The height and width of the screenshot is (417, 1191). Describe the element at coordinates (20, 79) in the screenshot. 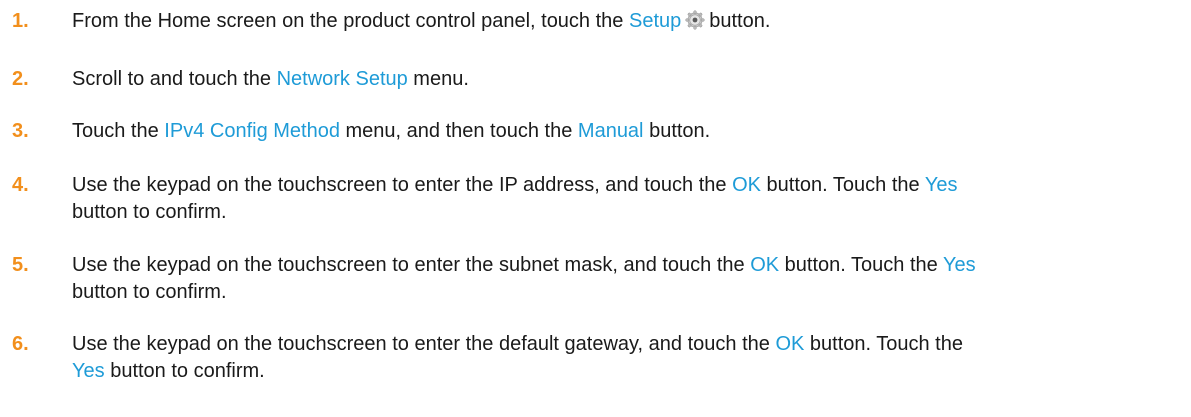

I see `step-number: 2.` at that location.